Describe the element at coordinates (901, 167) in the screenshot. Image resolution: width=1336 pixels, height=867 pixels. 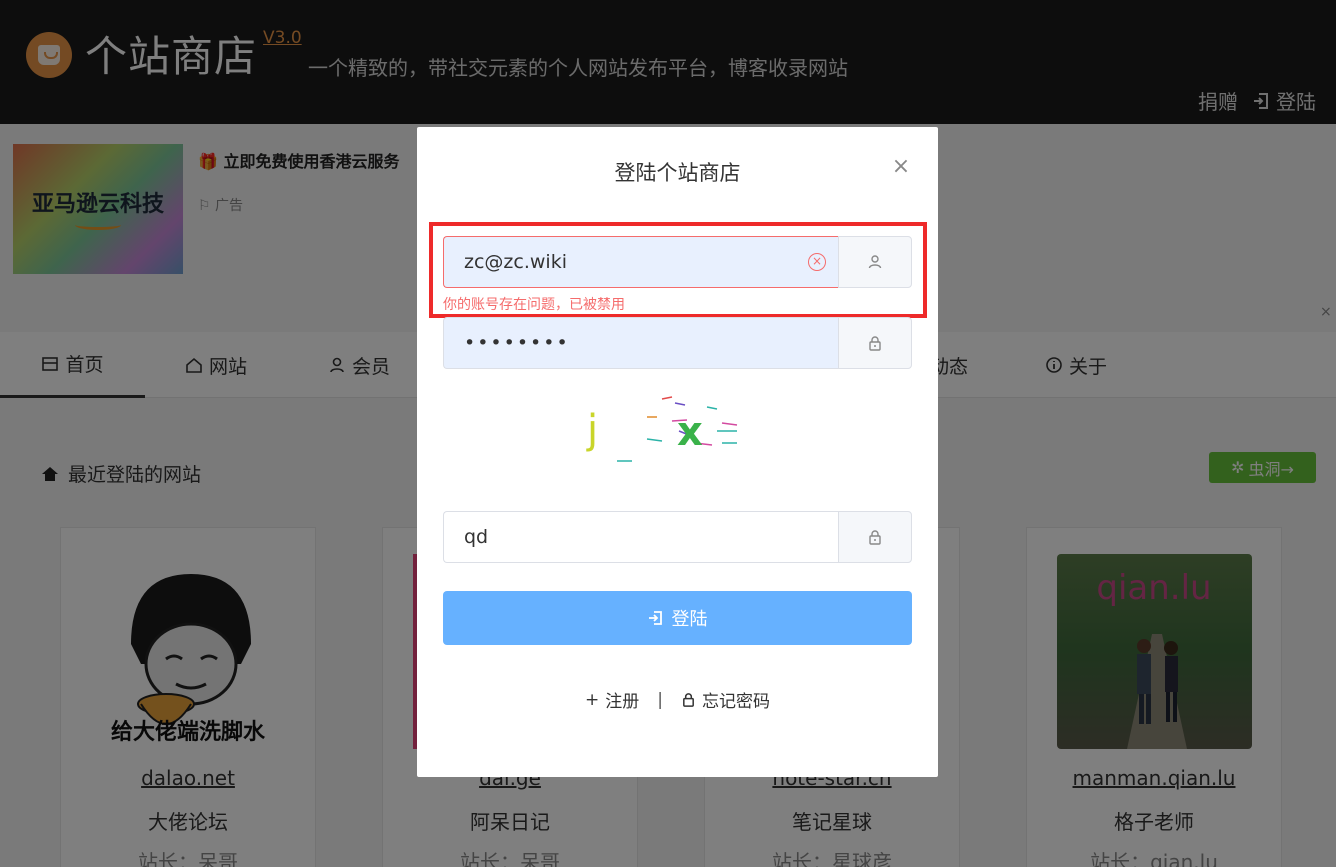
I see `close-icon: ×` at that location.